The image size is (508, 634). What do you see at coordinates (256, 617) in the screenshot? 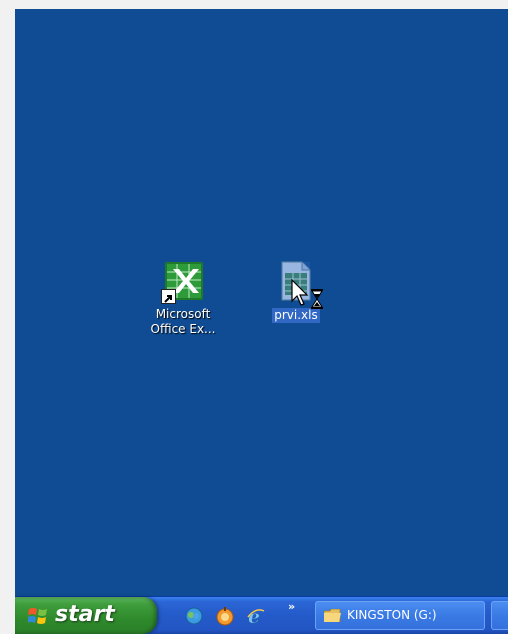
I see `internet-explorer-icon: e` at bounding box center [256, 617].